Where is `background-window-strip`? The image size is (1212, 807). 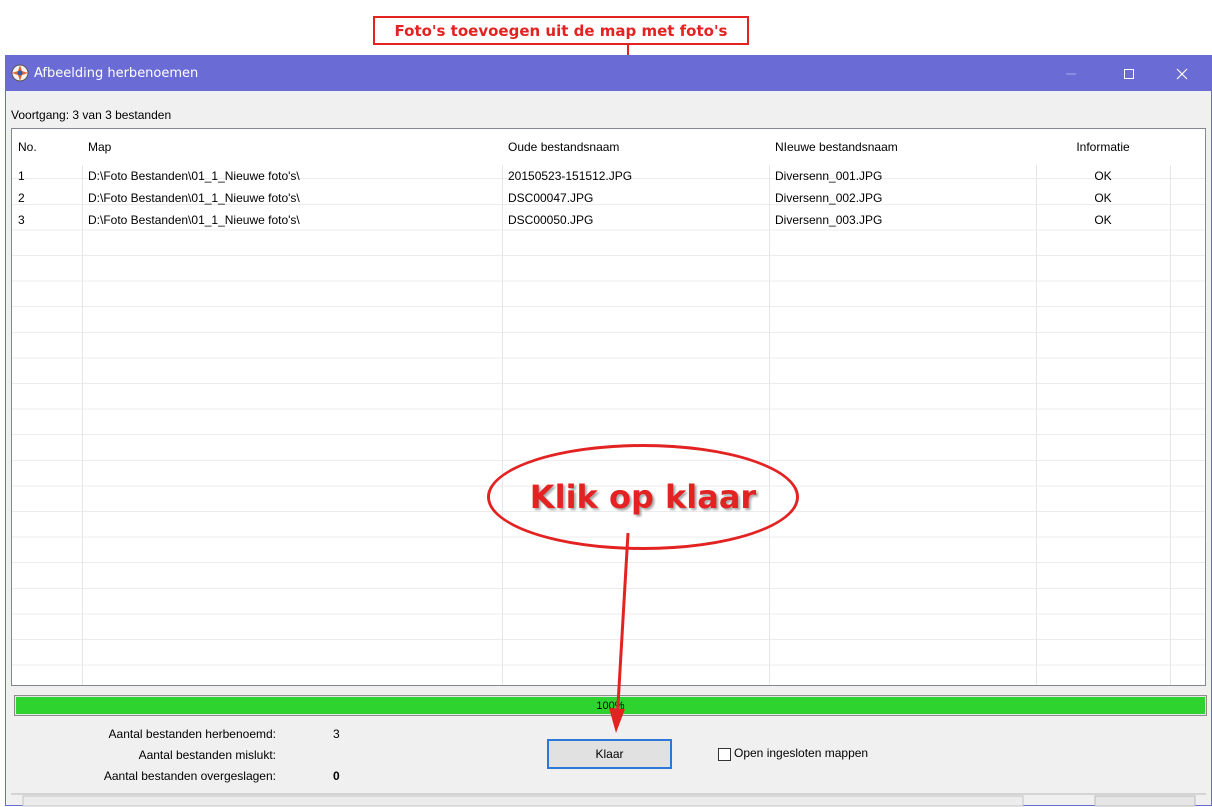
background-window-strip is located at coordinates (608, 800).